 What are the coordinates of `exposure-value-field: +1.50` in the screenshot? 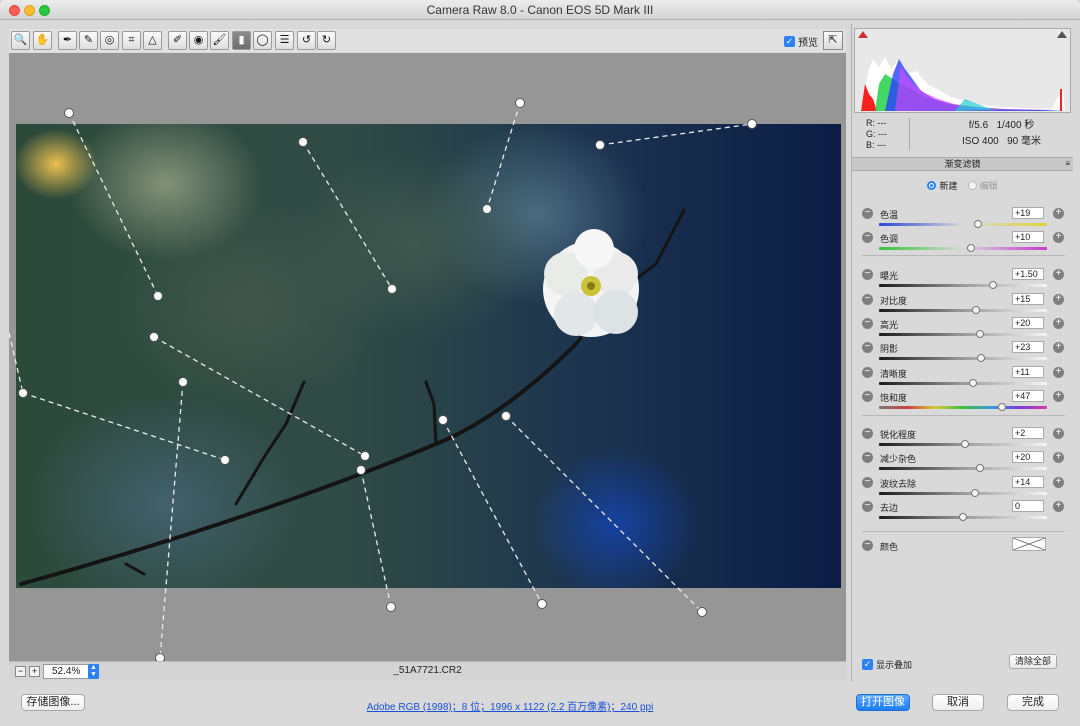 It's located at (1028, 274).